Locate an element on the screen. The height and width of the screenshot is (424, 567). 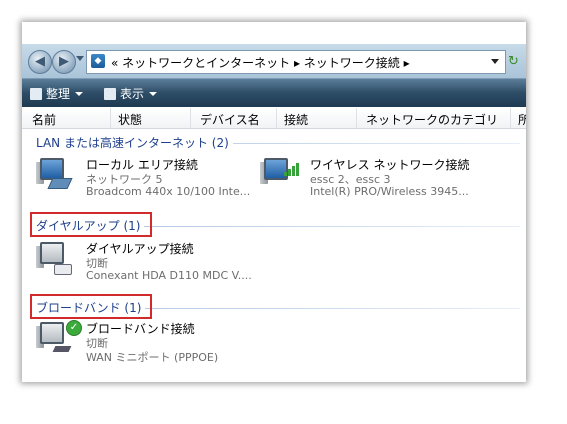
checkmark-icon: ✓ is located at coordinates (74, 328).